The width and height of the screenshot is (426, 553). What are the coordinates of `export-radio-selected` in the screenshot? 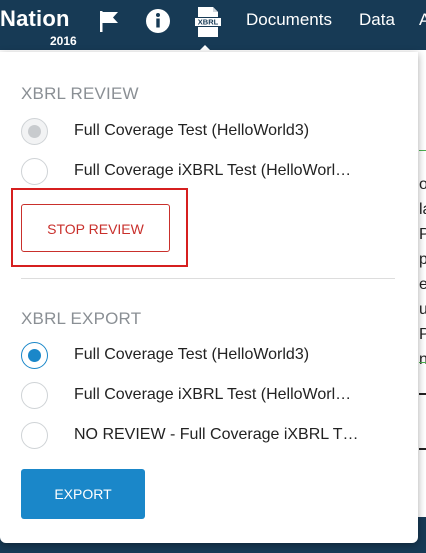 It's located at (34, 355).